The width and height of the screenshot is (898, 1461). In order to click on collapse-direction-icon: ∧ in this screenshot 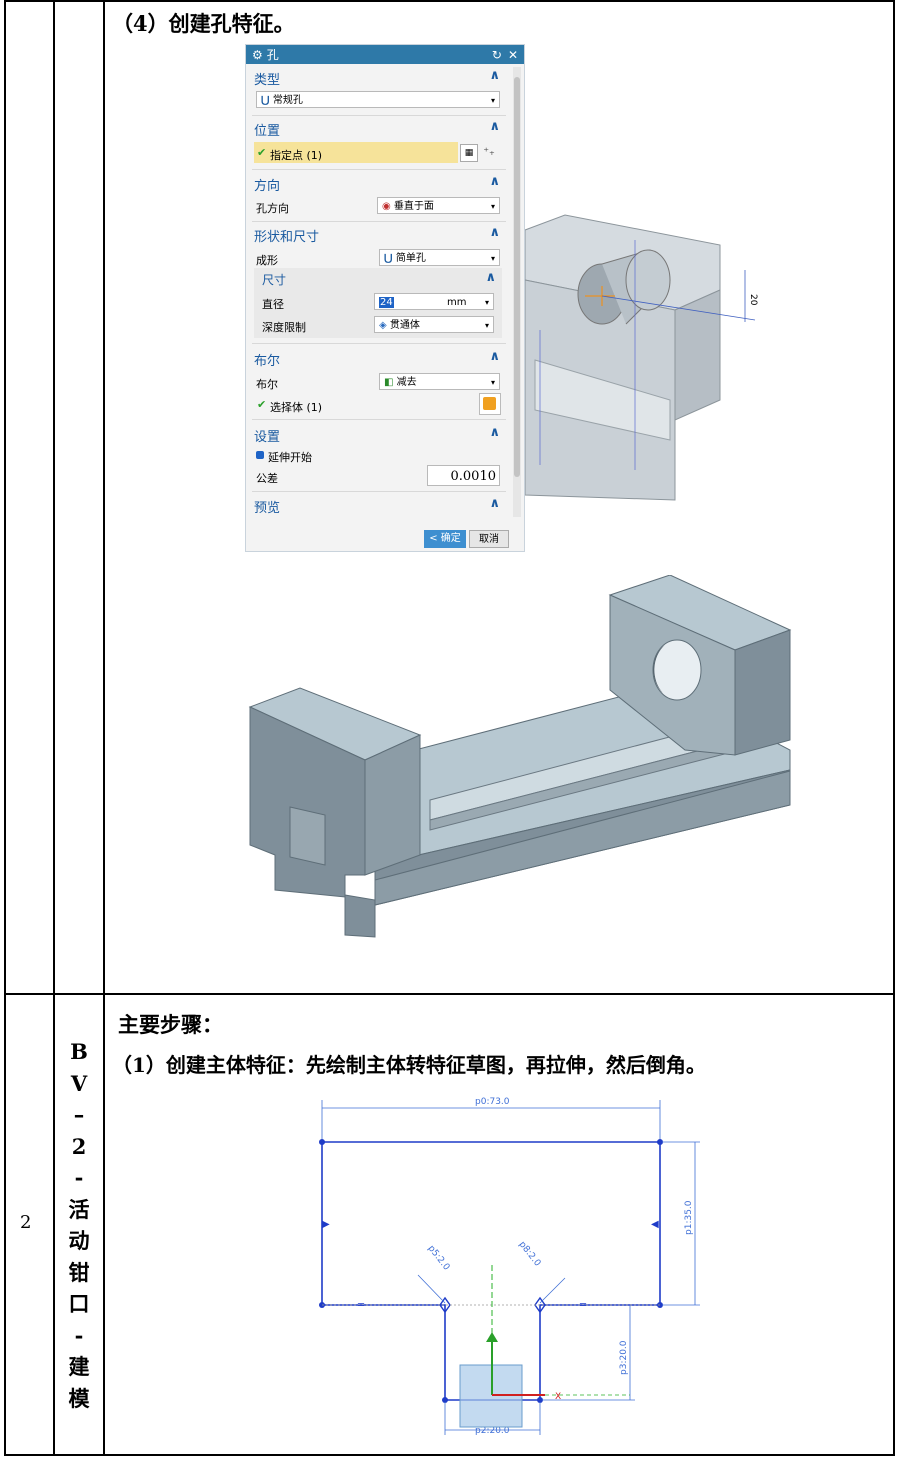, I will do `click(494, 181)`.